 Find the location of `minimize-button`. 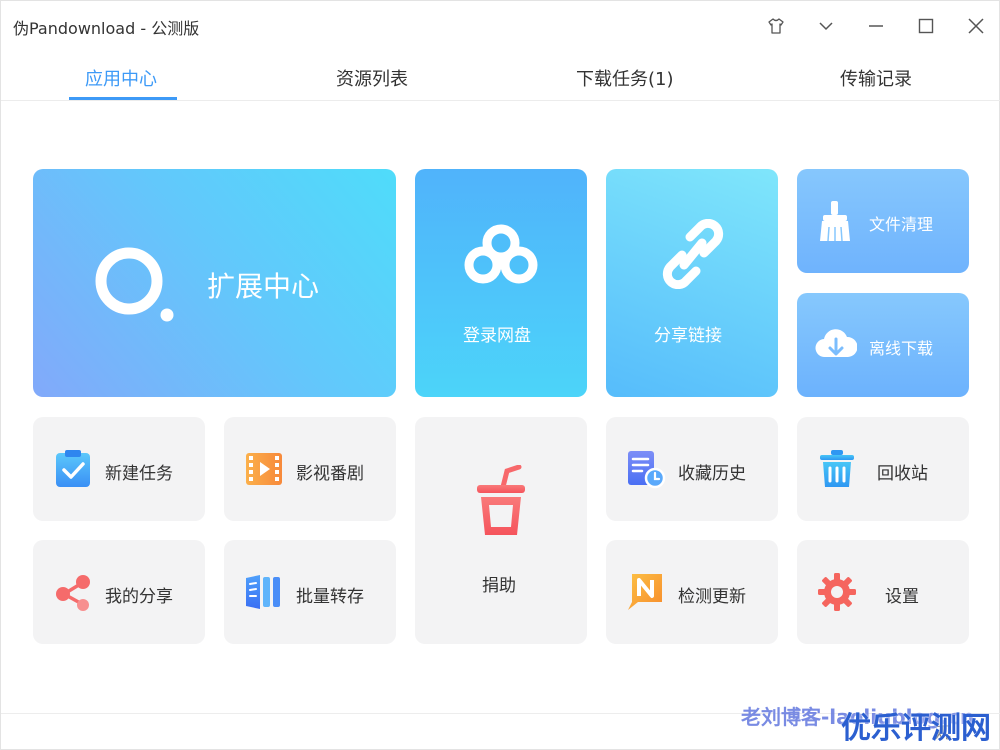

minimize-button is located at coordinates (876, 26).